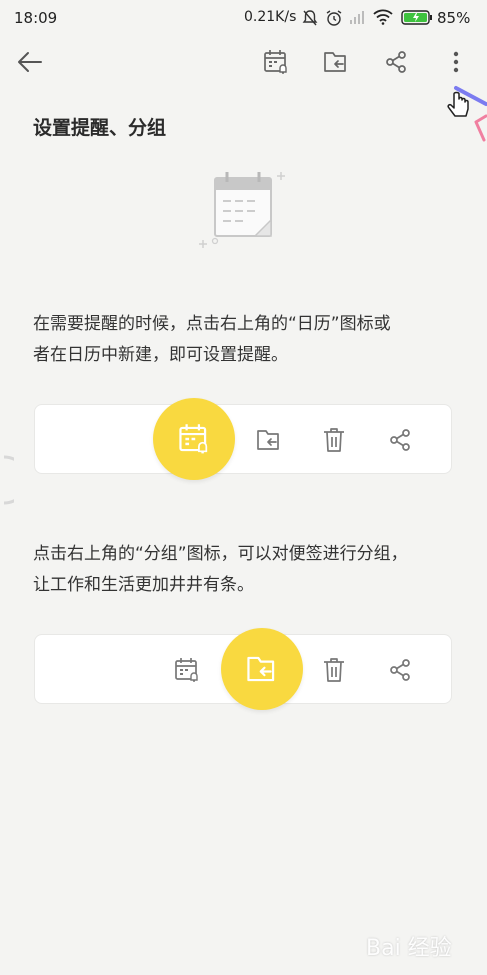  What do you see at coordinates (270, 17) in the screenshot?
I see `network-speed: 0.21K/s` at bounding box center [270, 17].